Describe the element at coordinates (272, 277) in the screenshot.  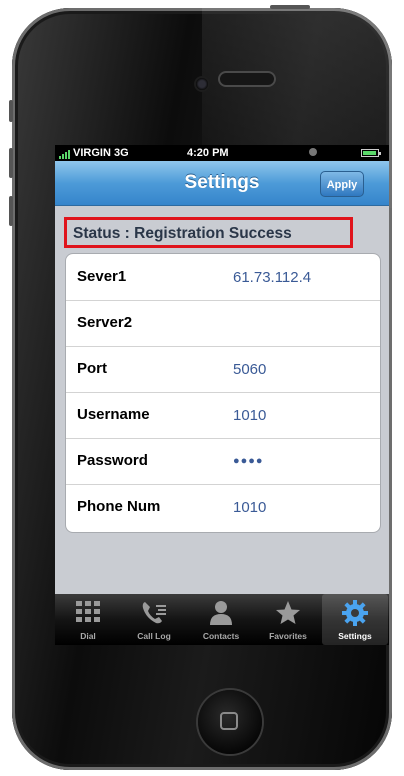
I see `server1-field: 61.73.112.4` at that location.